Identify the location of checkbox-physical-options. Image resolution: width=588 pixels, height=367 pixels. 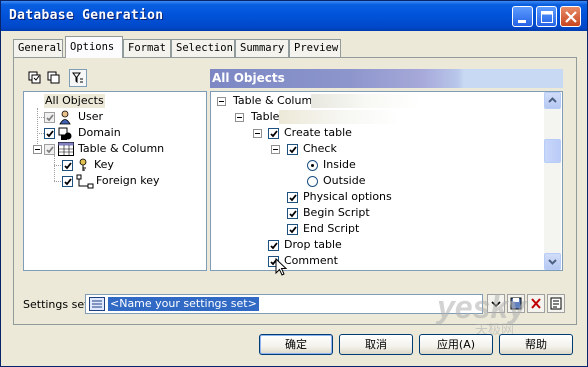
(292, 197).